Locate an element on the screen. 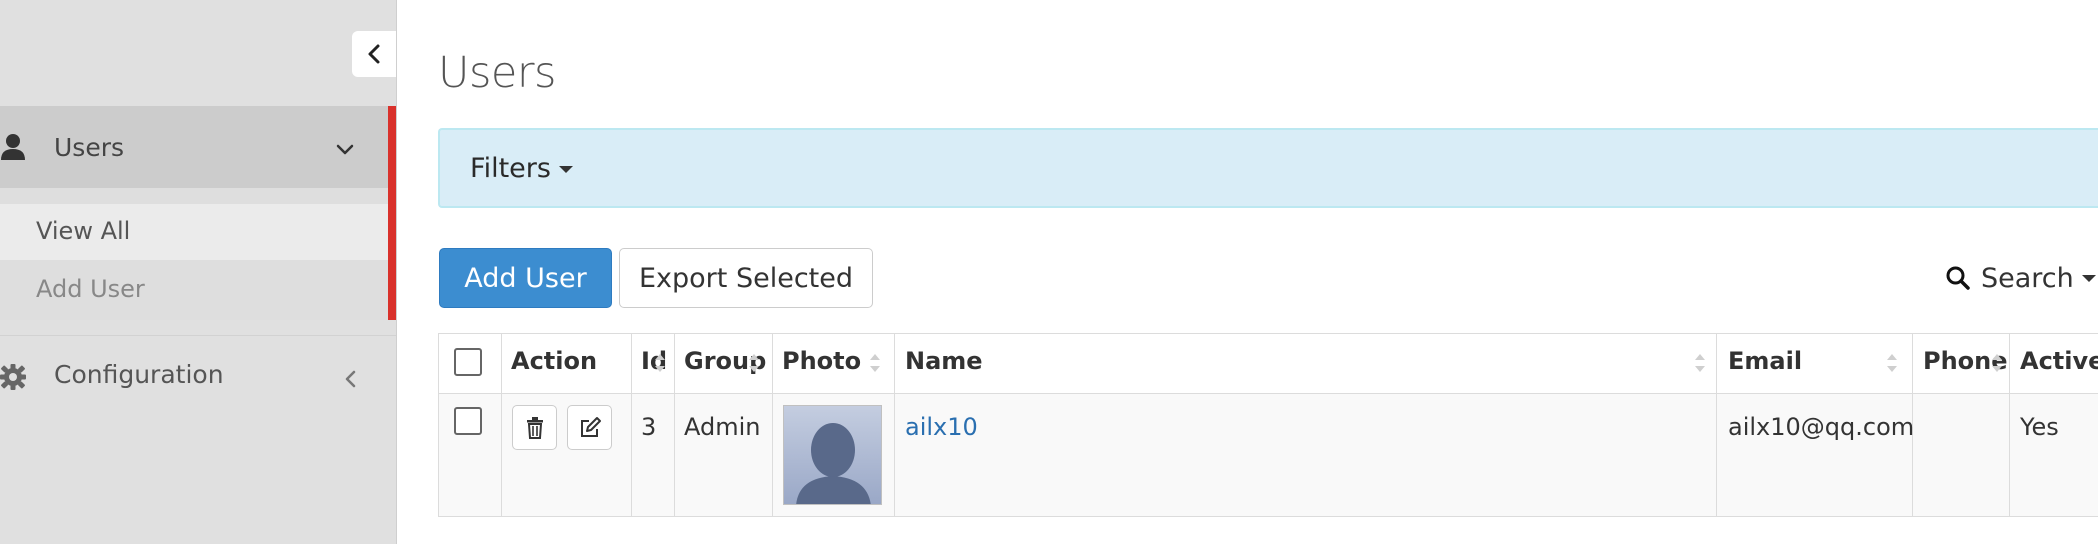  search-toggle-button: Search is located at coordinates (2020, 278).